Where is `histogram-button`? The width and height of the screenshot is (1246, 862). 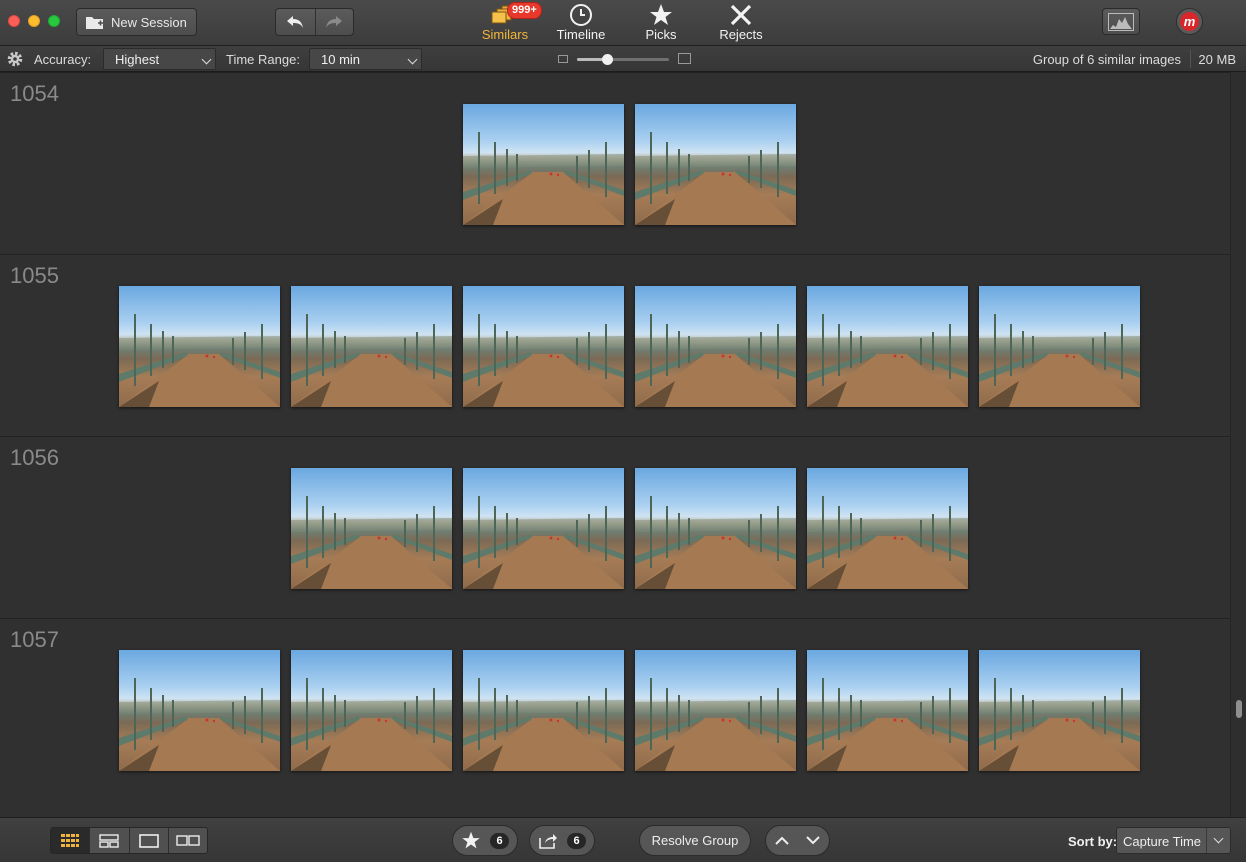 histogram-button is located at coordinates (1121, 21).